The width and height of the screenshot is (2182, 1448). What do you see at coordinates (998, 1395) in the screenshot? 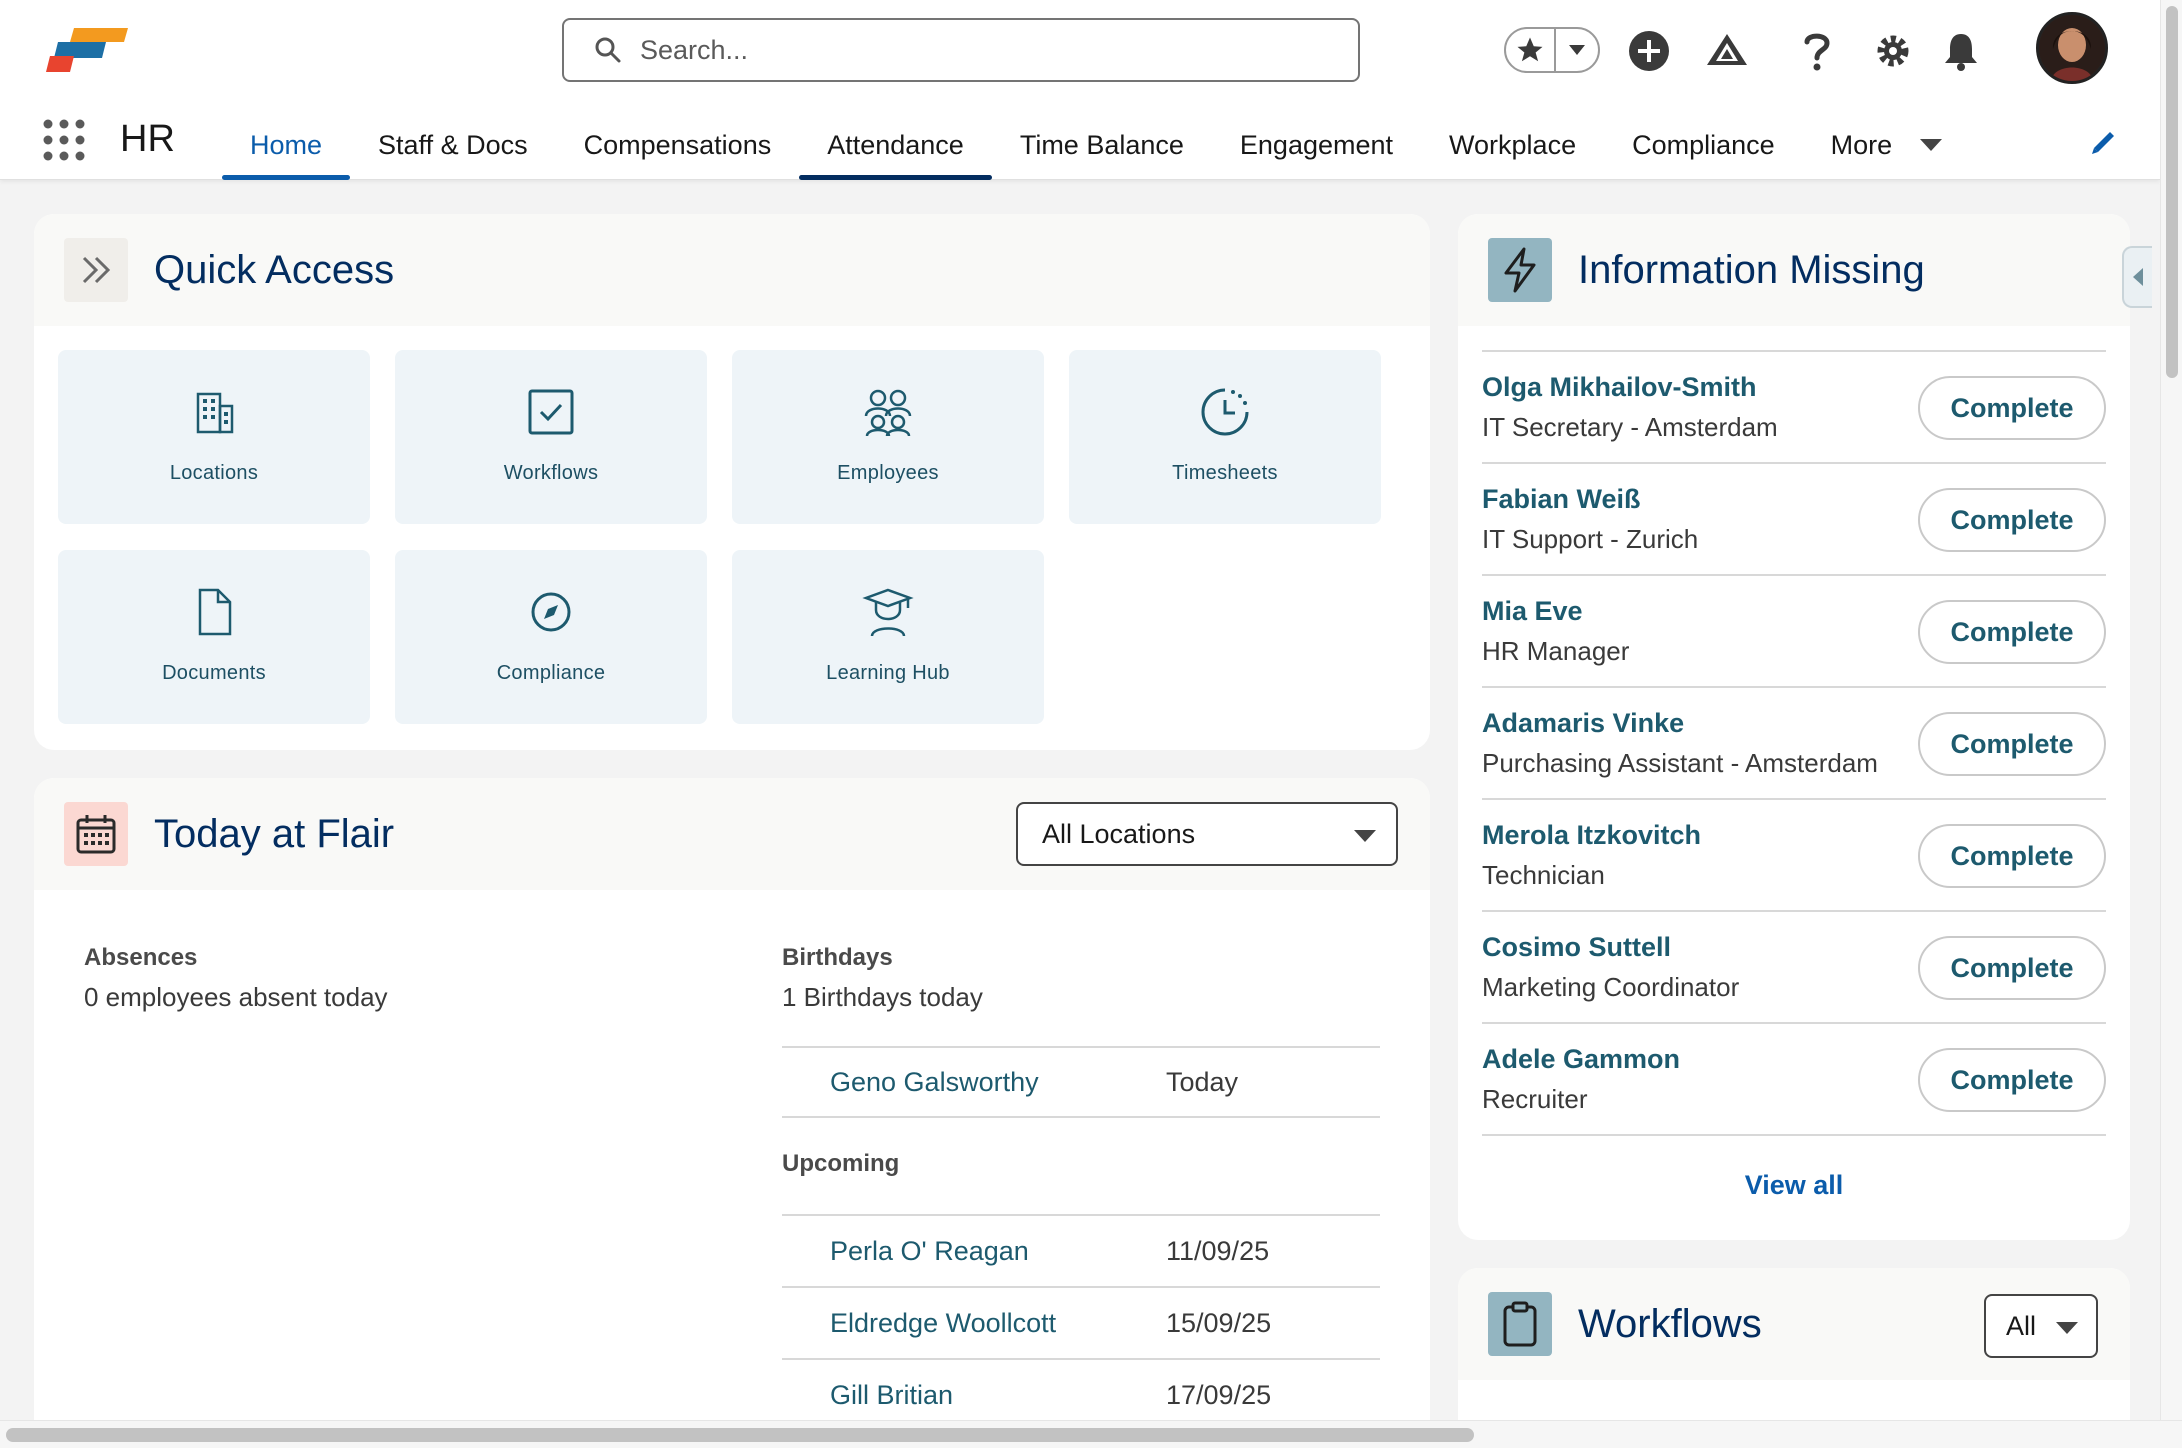
I see `birthday-person-link: Gill Britian` at bounding box center [998, 1395].